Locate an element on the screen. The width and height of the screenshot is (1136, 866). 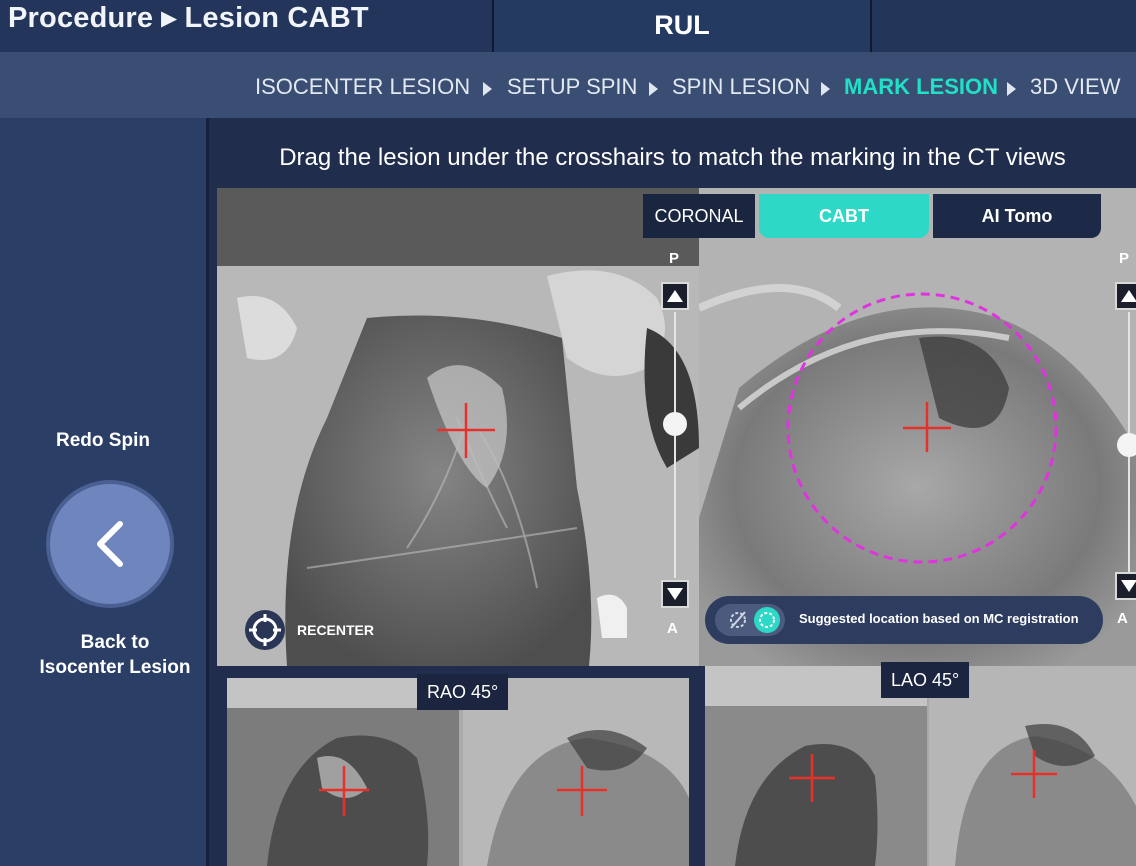
procedure-title: Procedure ▸ Lesion CABT is located at coordinates (188, 18).